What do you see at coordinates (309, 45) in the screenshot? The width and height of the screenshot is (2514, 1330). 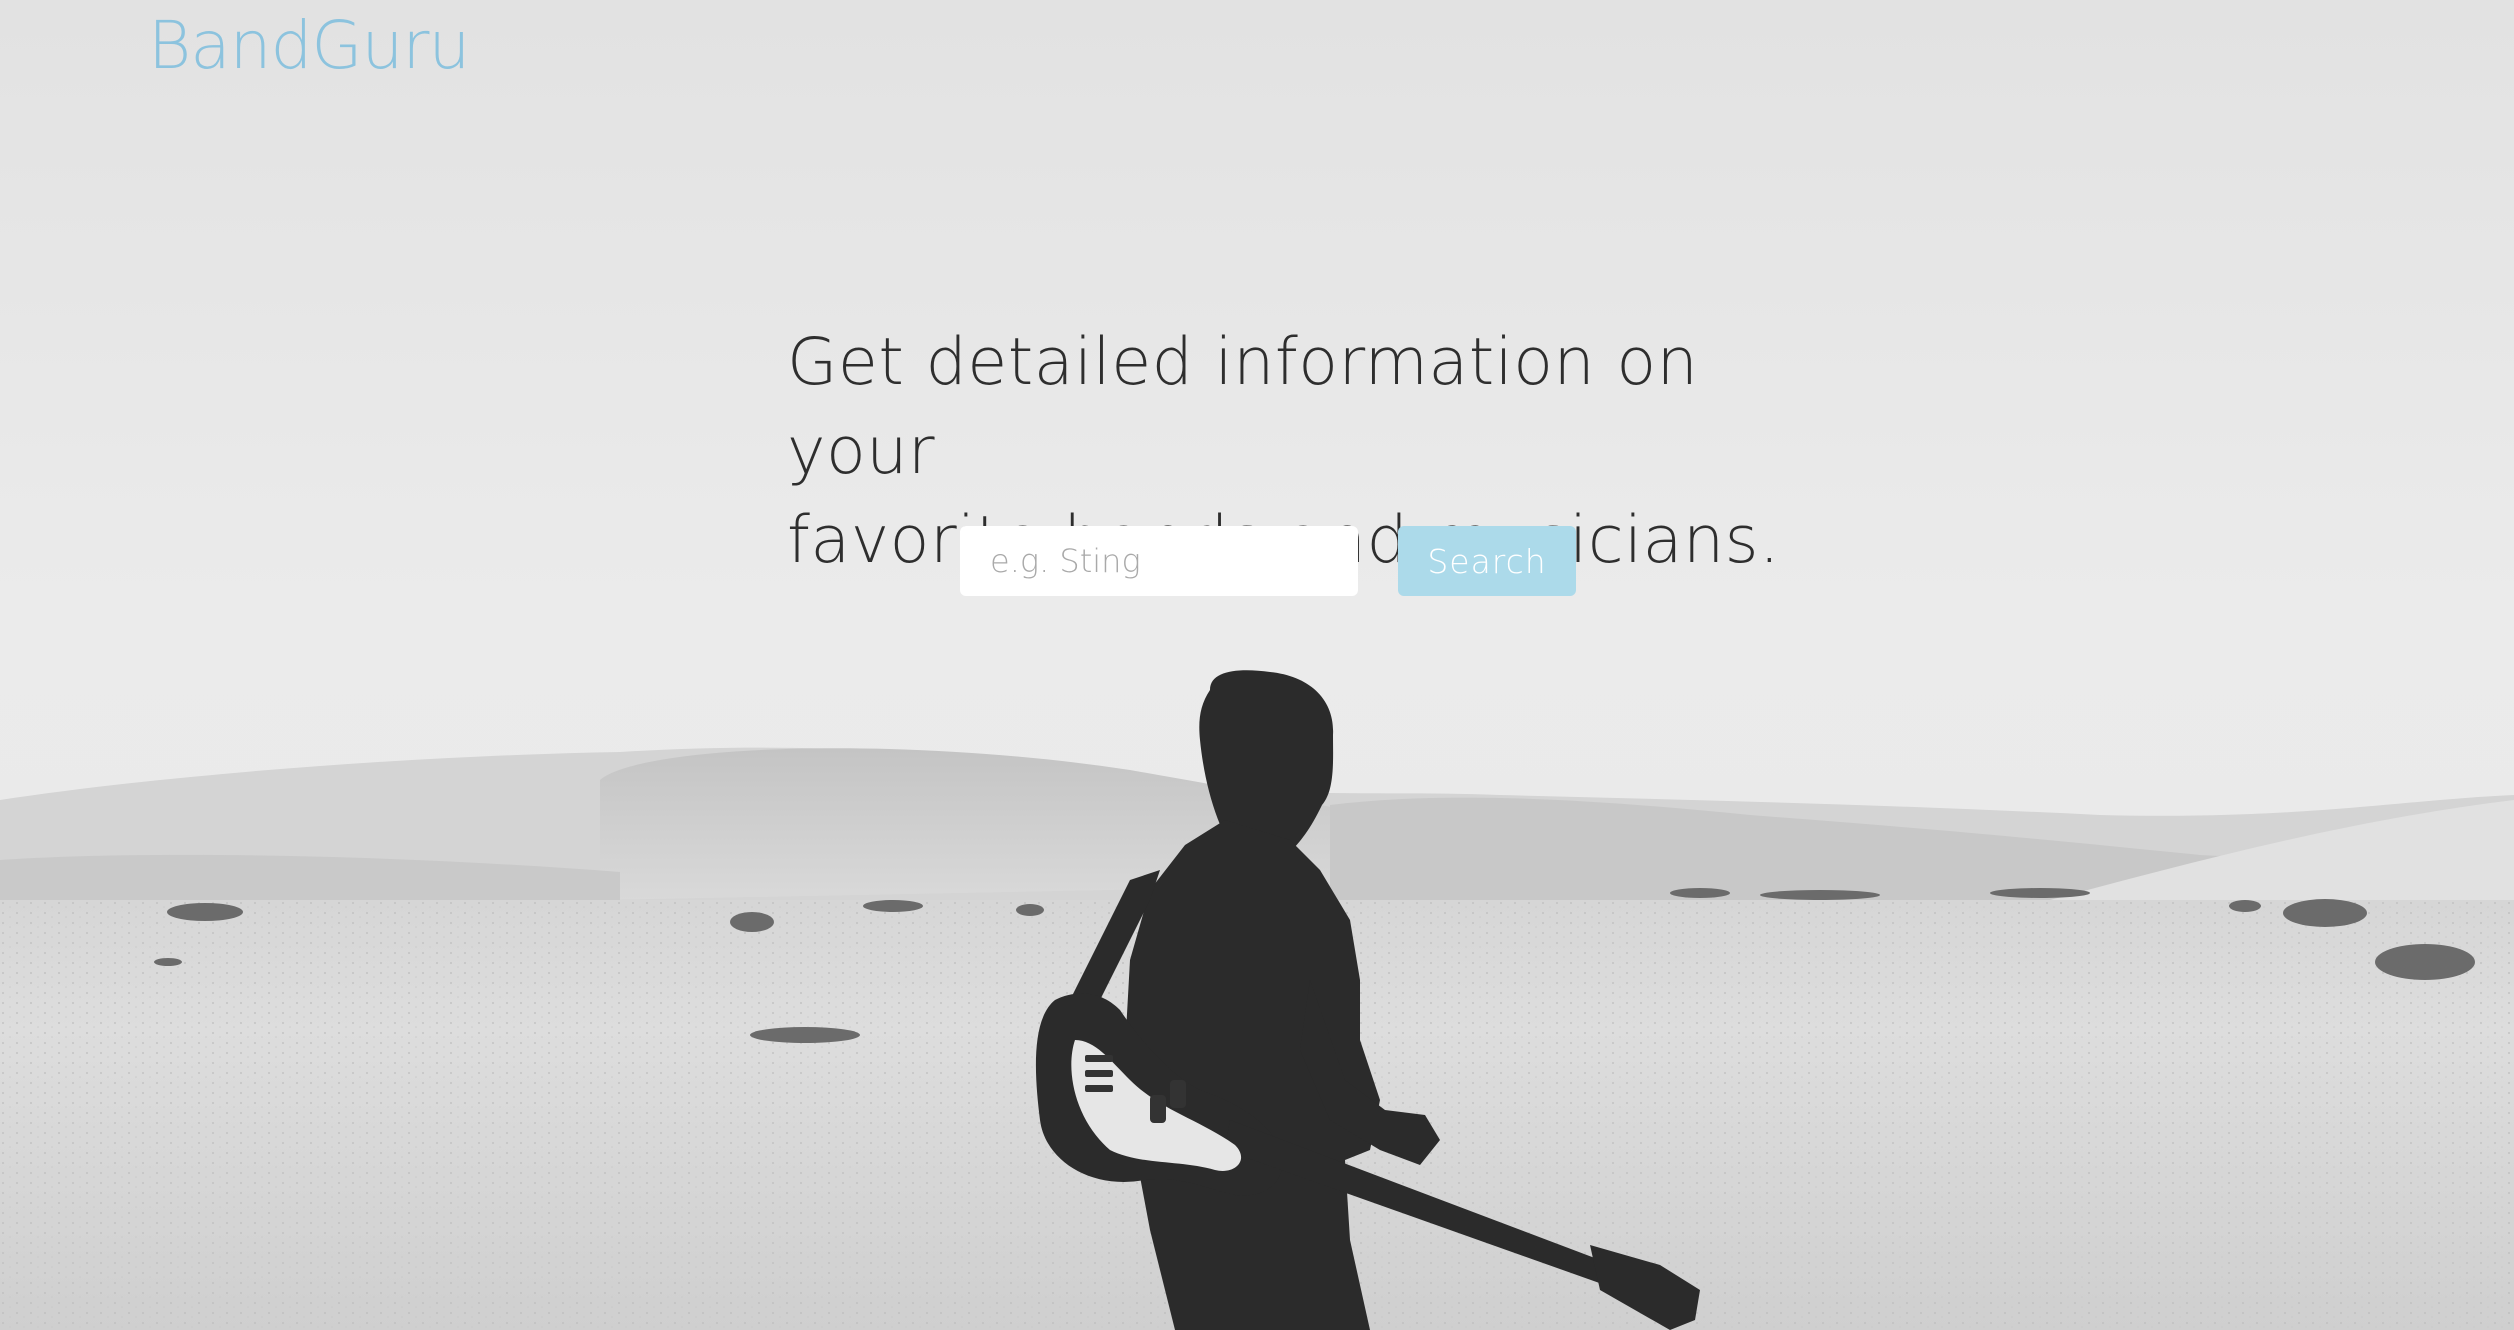 I see `brand-logo: BandGuru` at bounding box center [309, 45].